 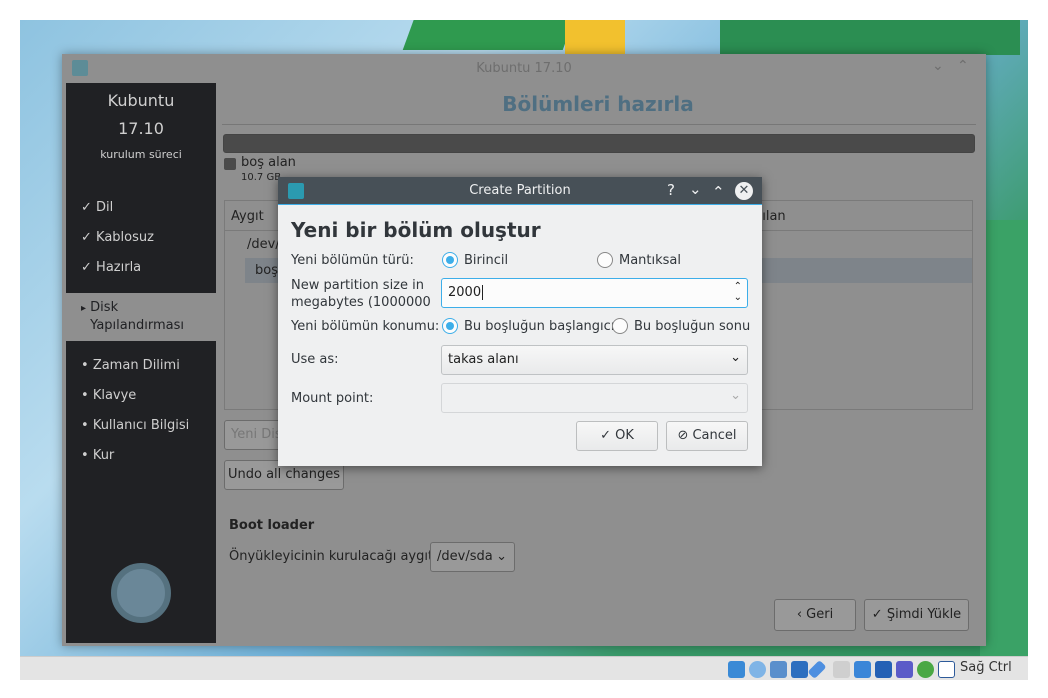 What do you see at coordinates (272, 525) in the screenshot?
I see `bootloader-heading: Boot loader` at bounding box center [272, 525].